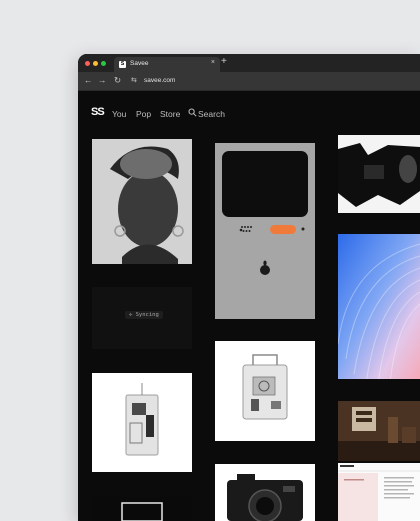 This screenshot has width=420, height=521. Describe the element at coordinates (103, 63) in the screenshot. I see `maximize-window-dot` at that location.